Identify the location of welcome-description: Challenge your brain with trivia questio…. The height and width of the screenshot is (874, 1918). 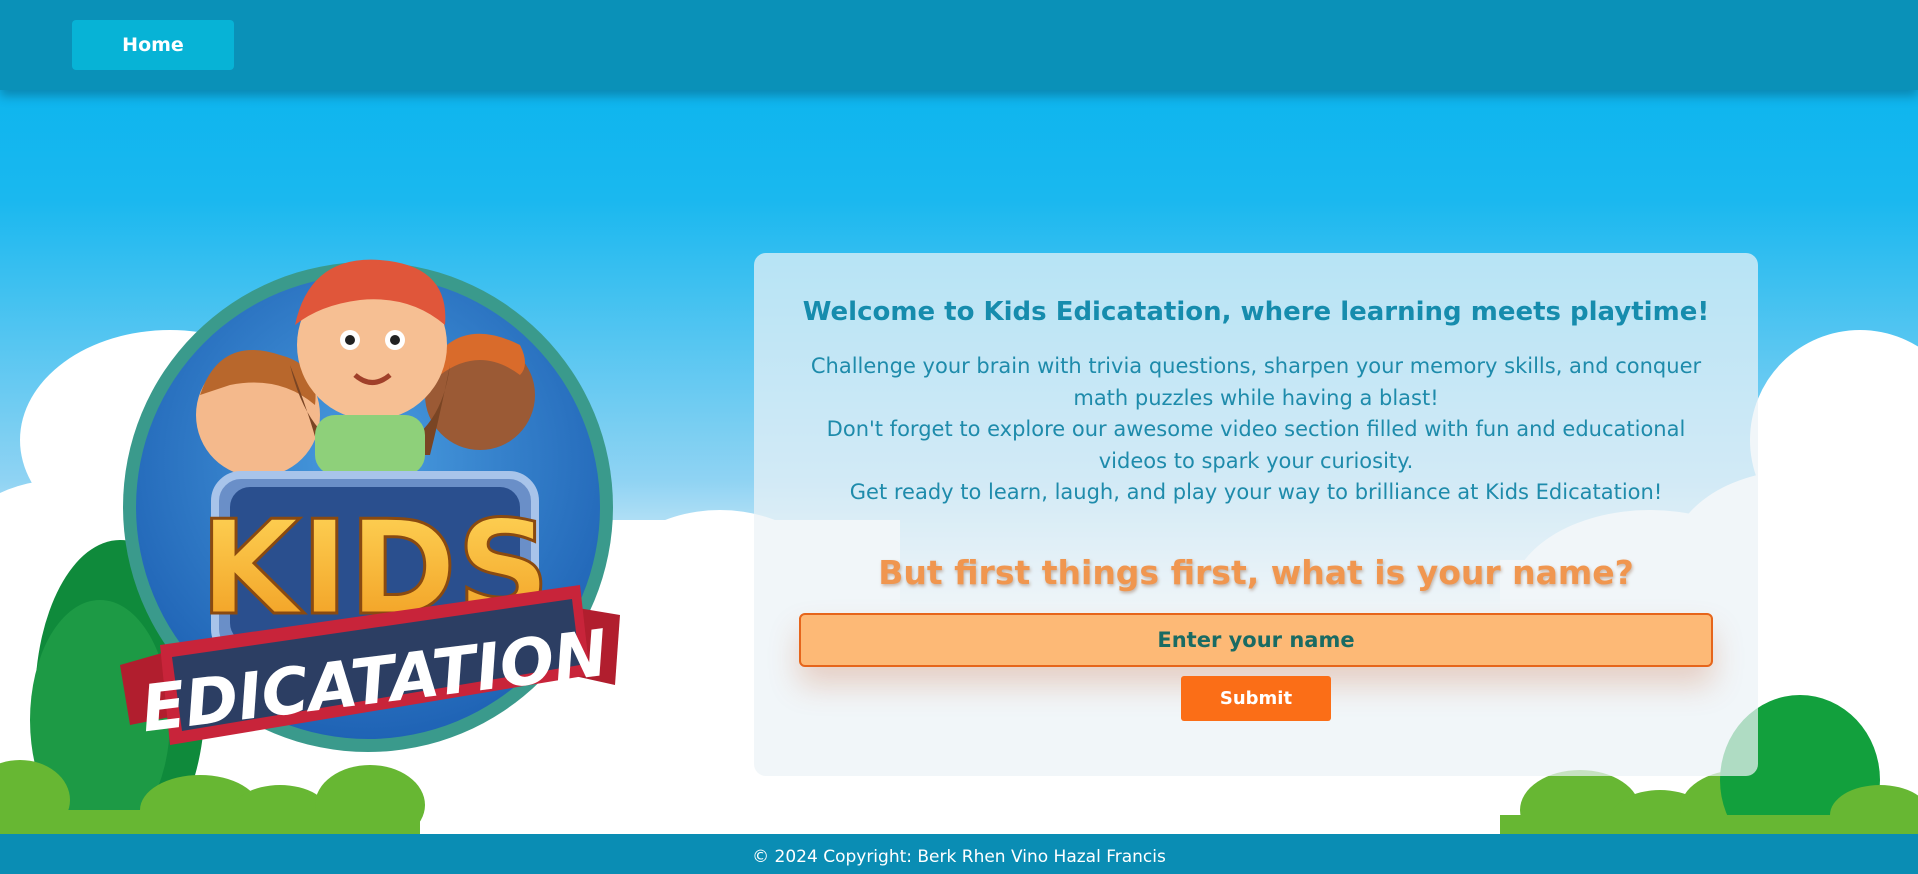
(1256, 430).